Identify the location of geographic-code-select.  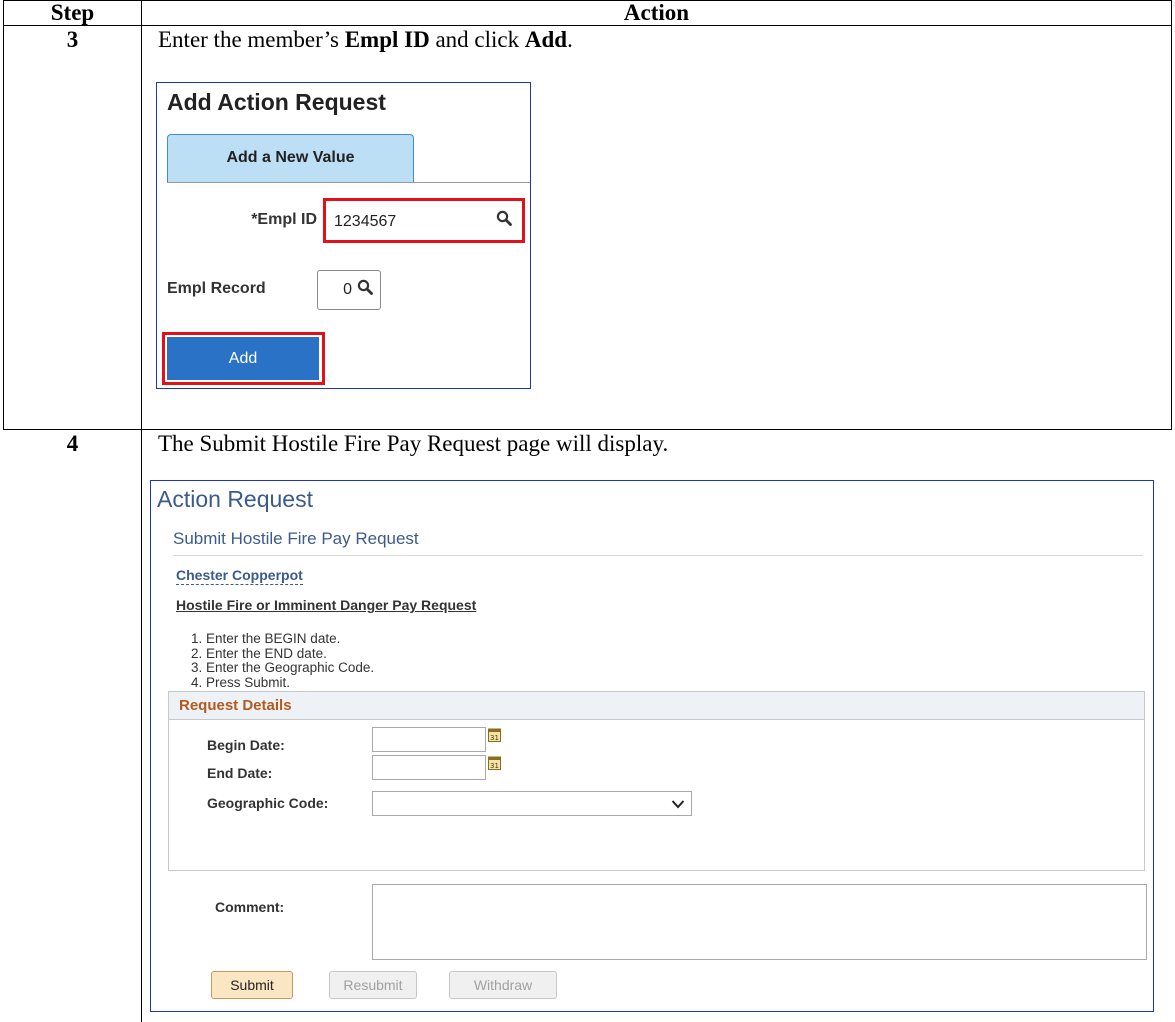
(532, 803).